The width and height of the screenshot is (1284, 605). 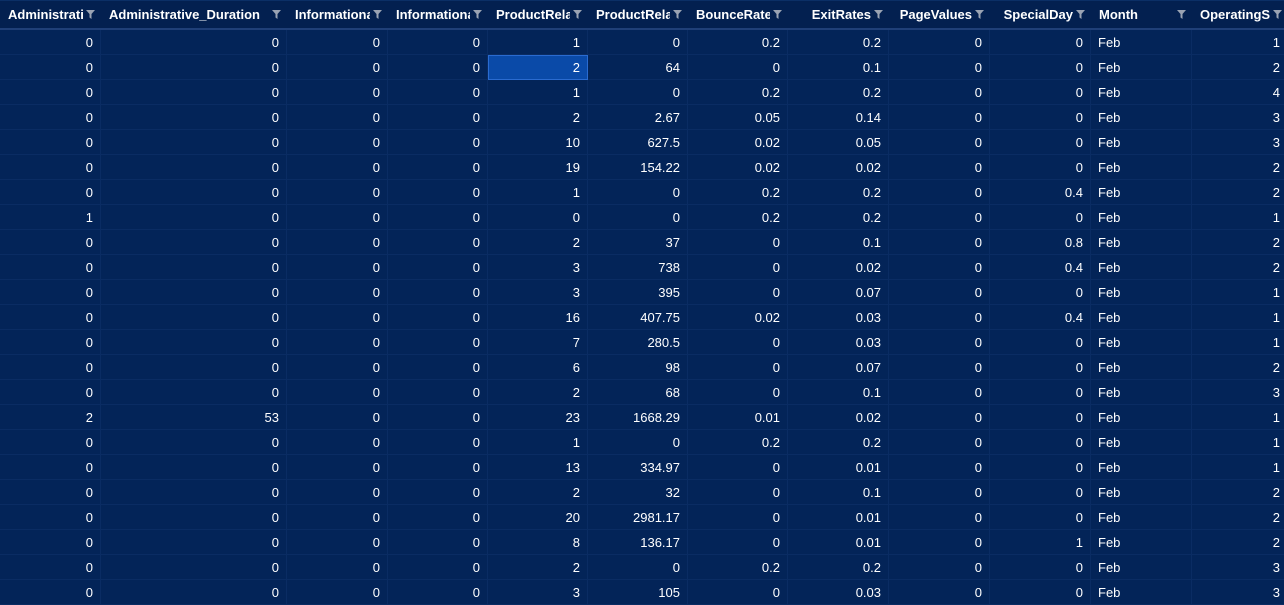 I want to click on column-header: ExitRates, so click(x=838, y=15).